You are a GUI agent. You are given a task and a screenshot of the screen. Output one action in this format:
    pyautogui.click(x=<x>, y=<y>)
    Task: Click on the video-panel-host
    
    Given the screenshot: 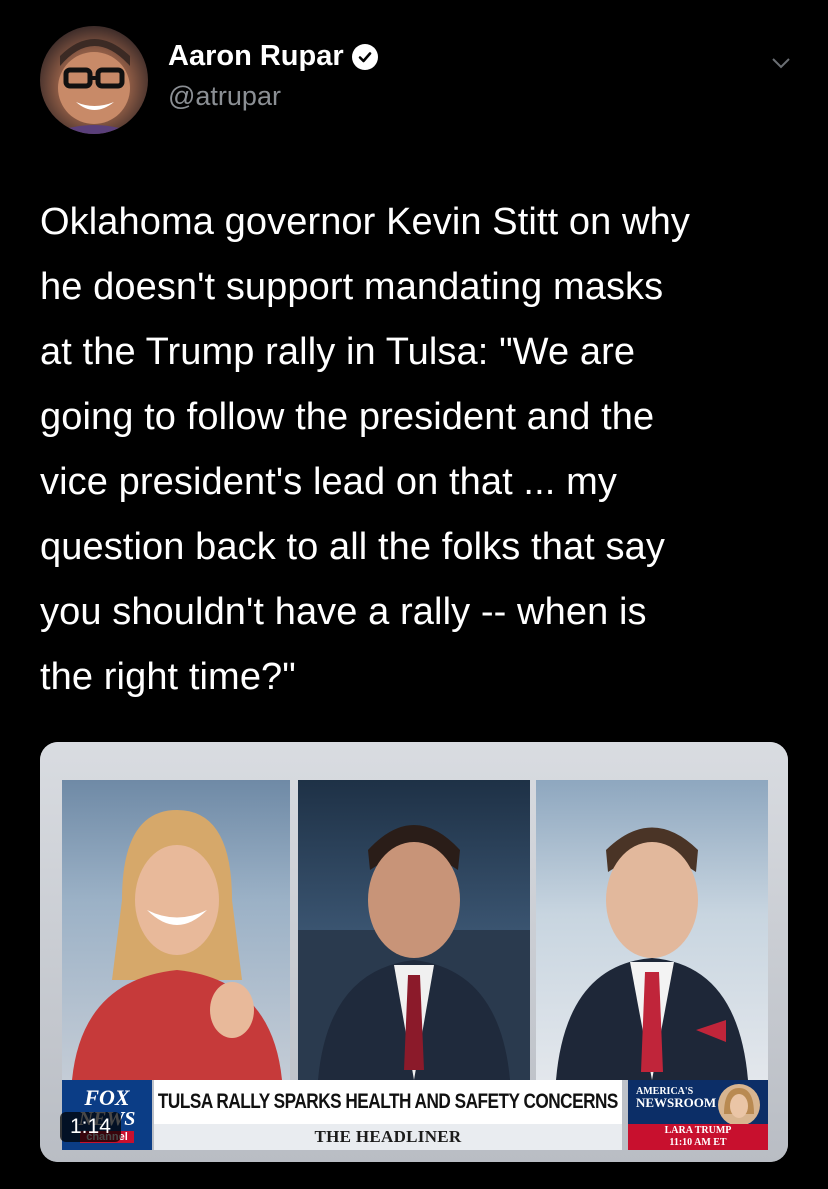 What is the action you would take?
    pyautogui.click(x=652, y=930)
    